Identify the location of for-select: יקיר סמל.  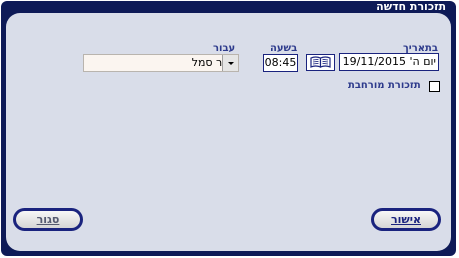
(161, 63).